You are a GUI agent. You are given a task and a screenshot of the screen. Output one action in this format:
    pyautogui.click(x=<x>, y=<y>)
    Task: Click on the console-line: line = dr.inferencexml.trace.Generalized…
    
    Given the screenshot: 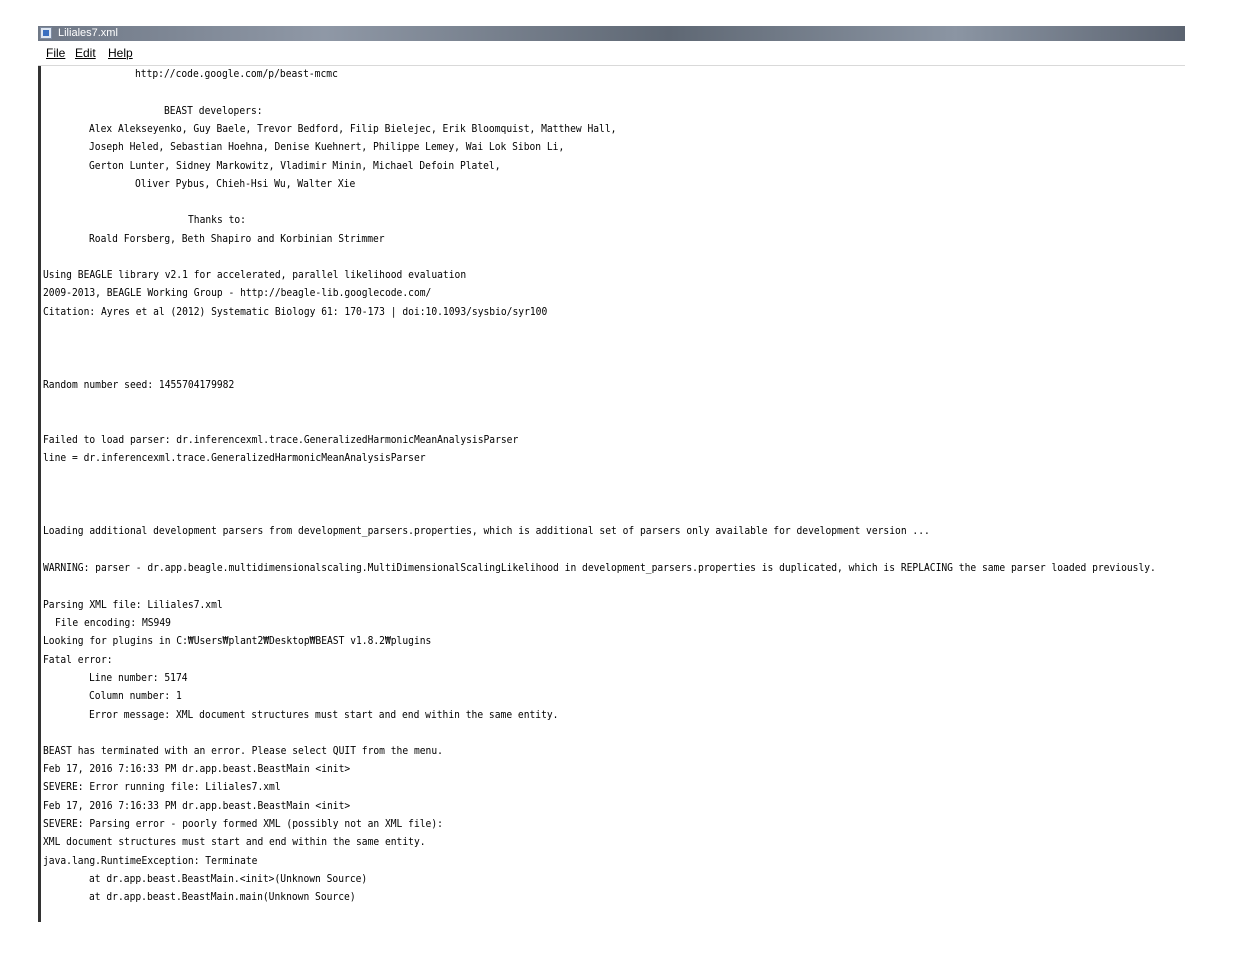 What is the action you would take?
    pyautogui.click(x=234, y=458)
    